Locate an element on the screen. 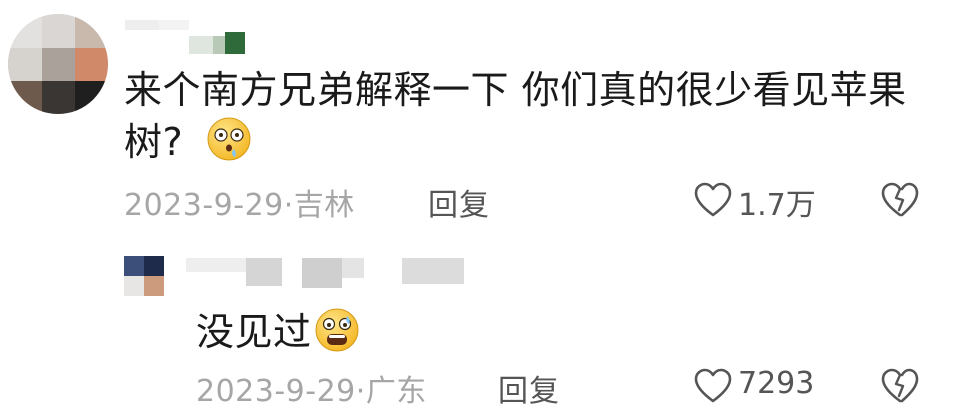 This screenshot has width=980, height=420. comment-meta: 2023-9-29·吉林 is located at coordinates (239, 202).